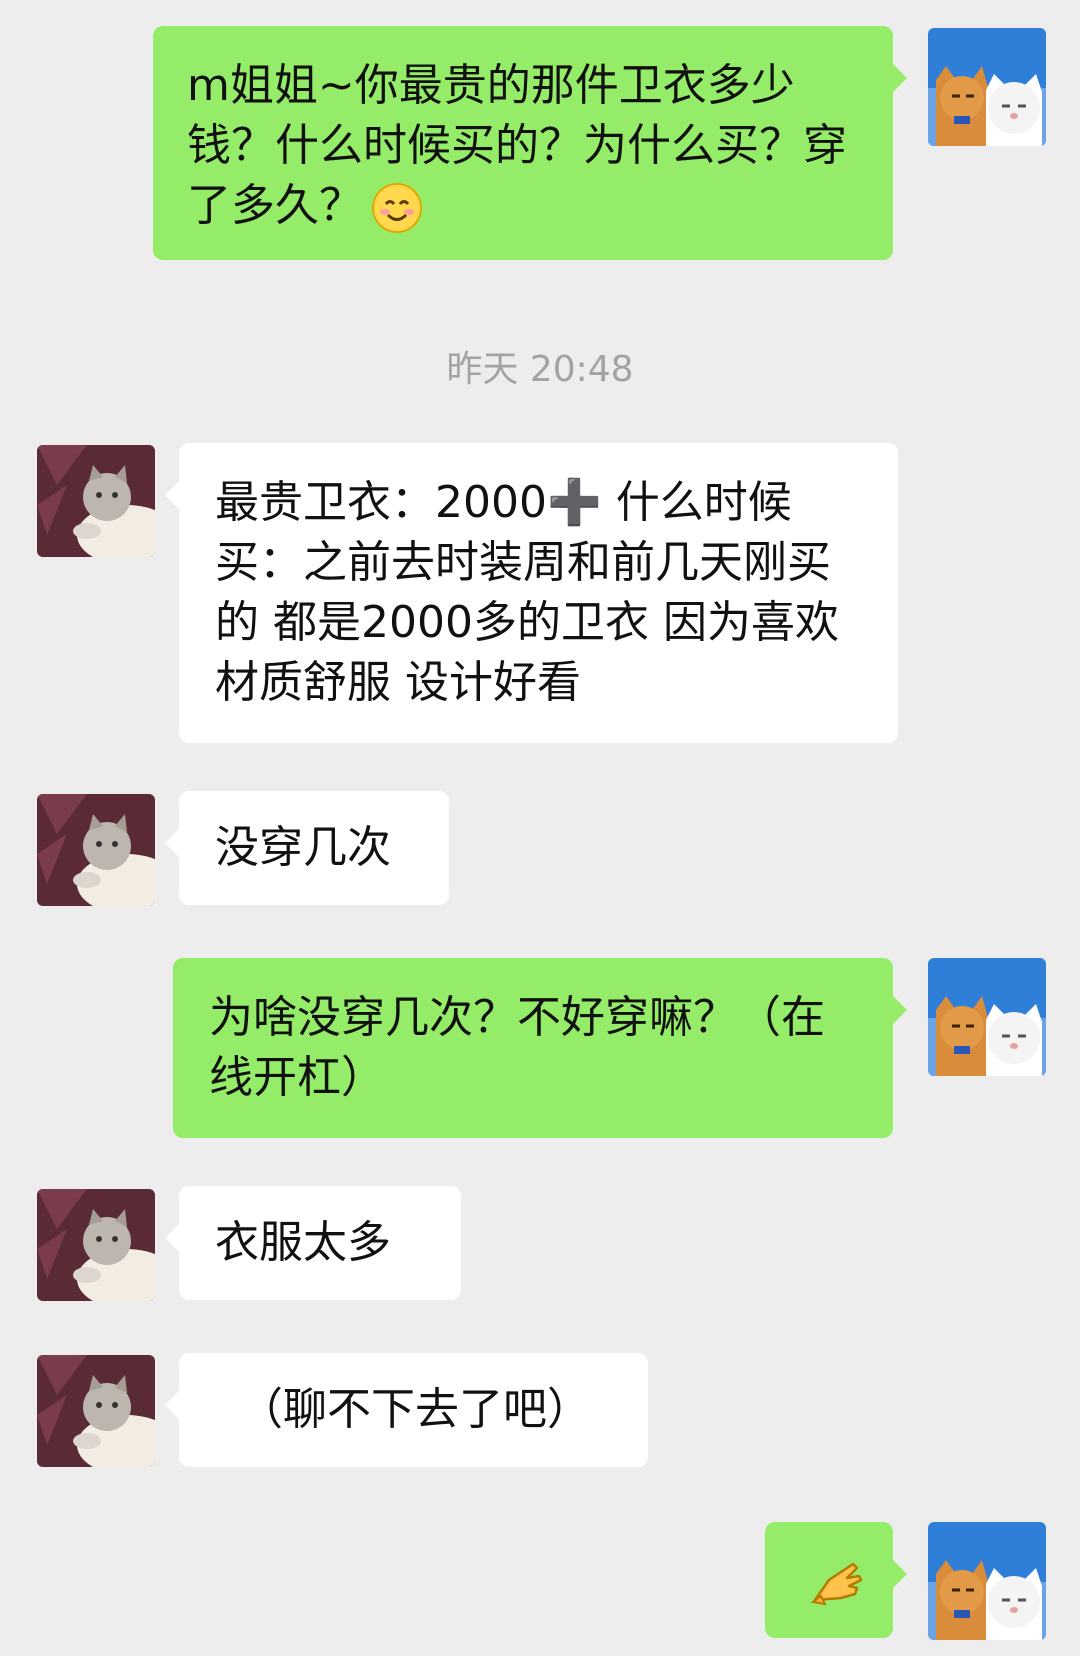 This screenshot has width=1080, height=1656. Describe the element at coordinates (415, 1409) in the screenshot. I see `message-text: （聊不下去了吧）` at that location.